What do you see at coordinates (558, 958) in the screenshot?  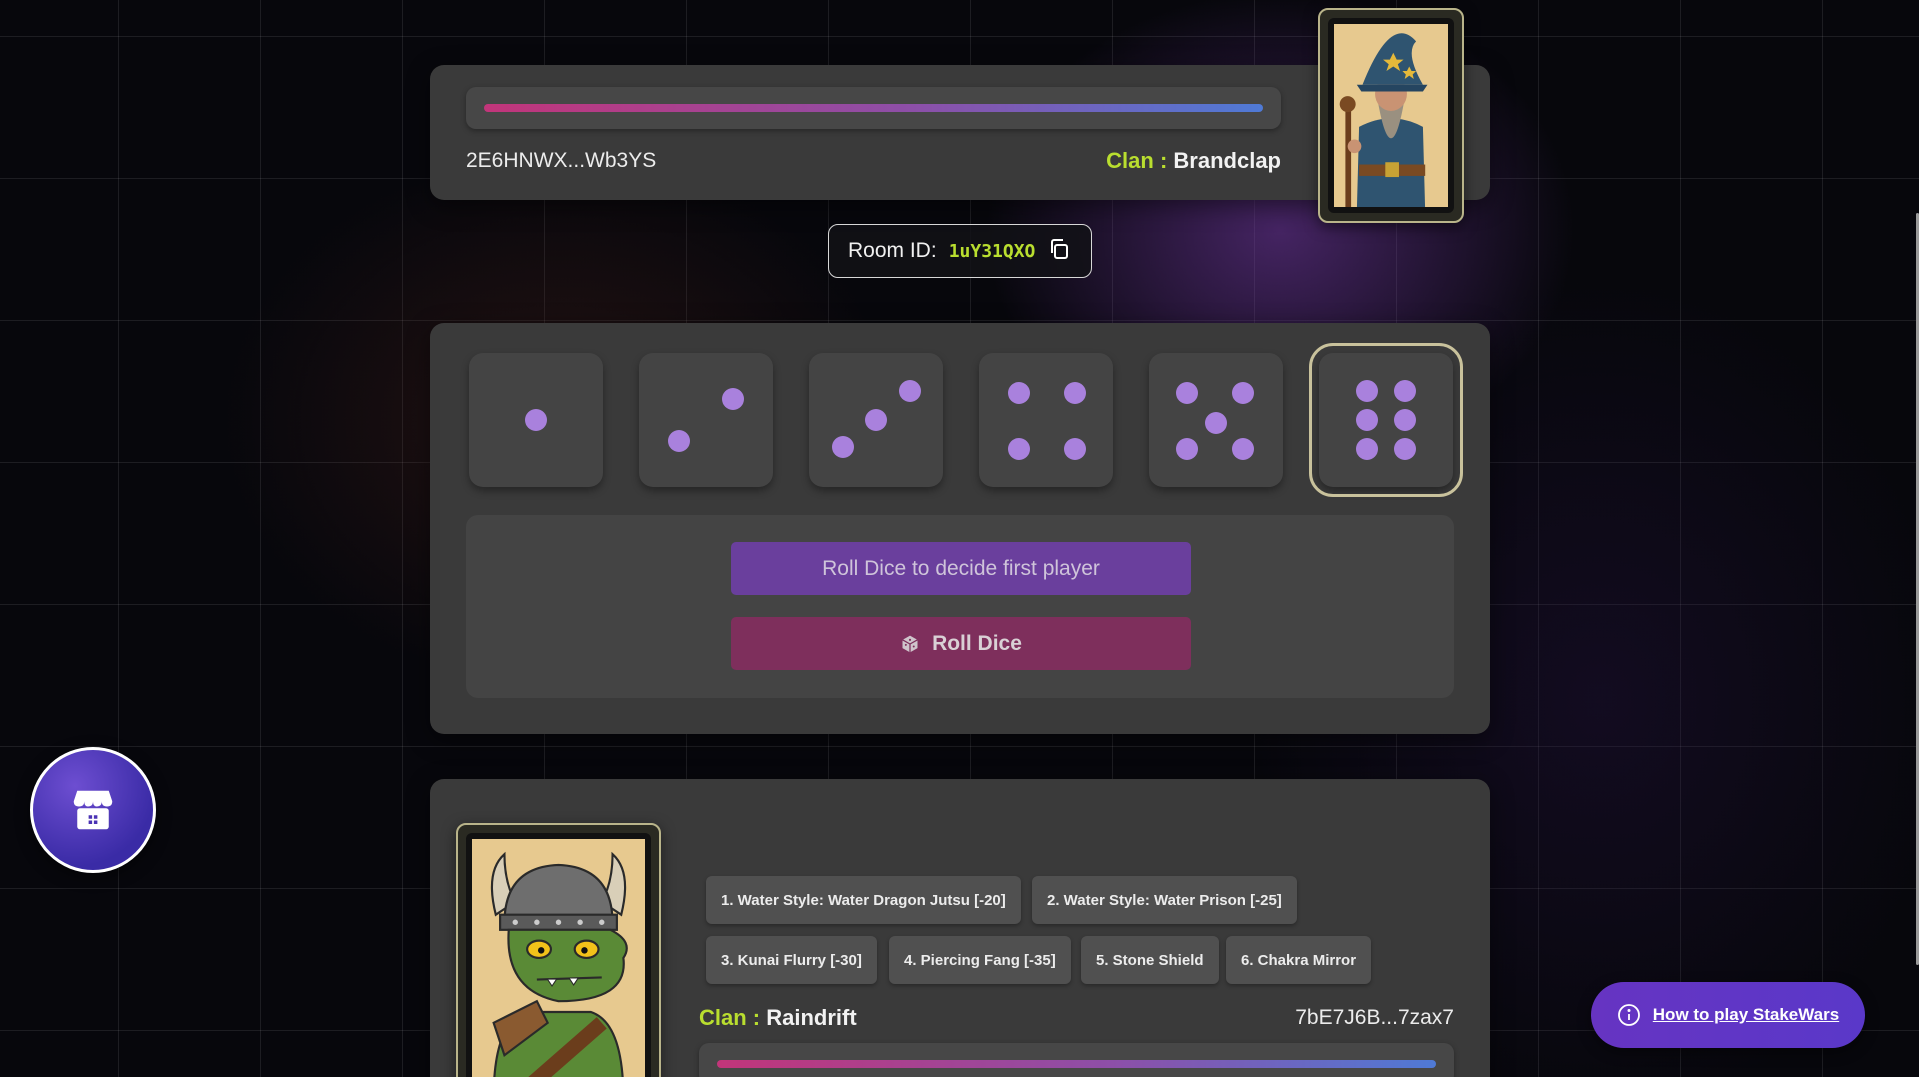 I see `dragon-warrior-avatar` at bounding box center [558, 958].